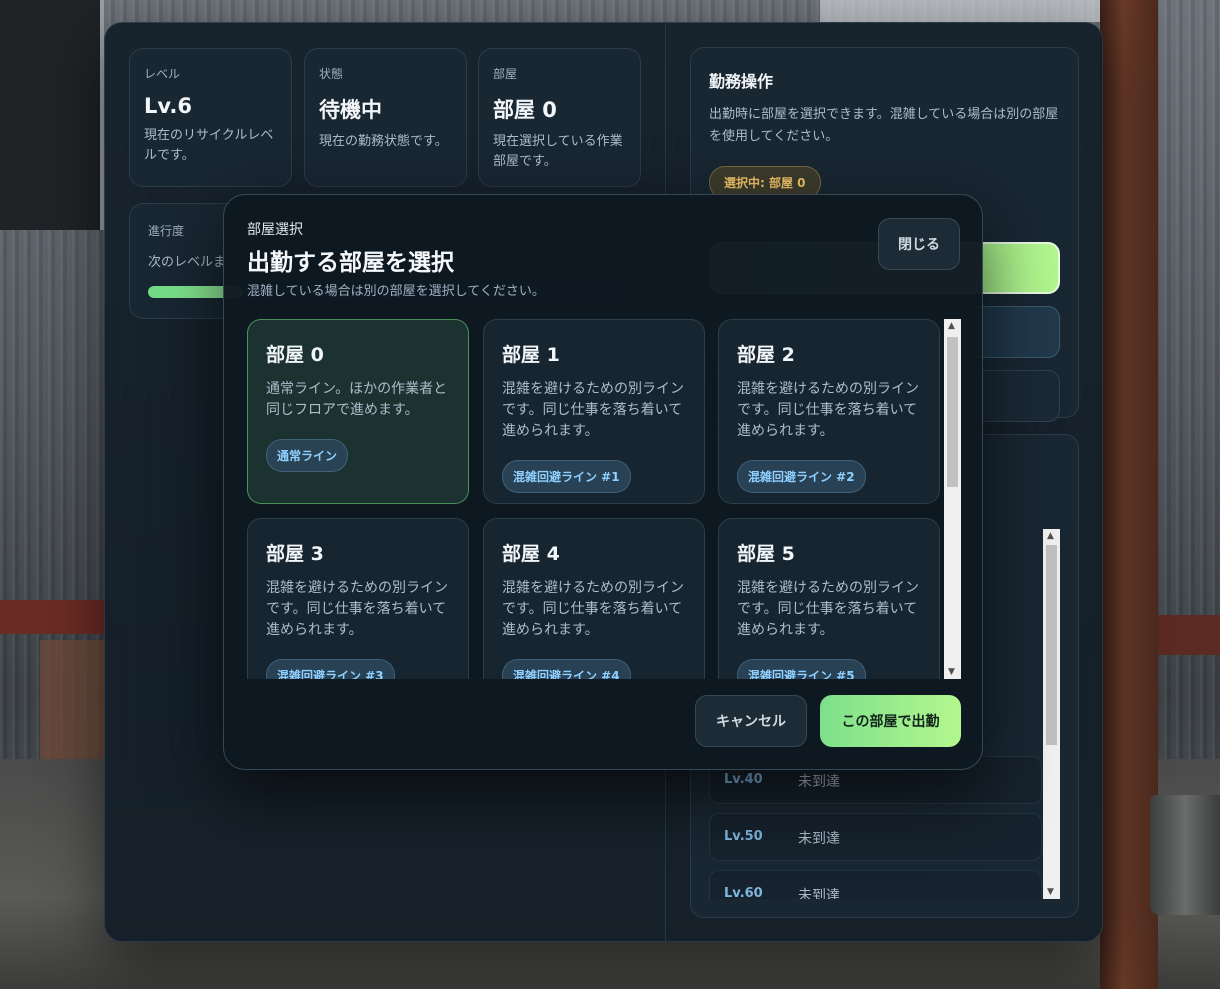  I want to click on room-tag: 通常ライン, so click(307, 455).